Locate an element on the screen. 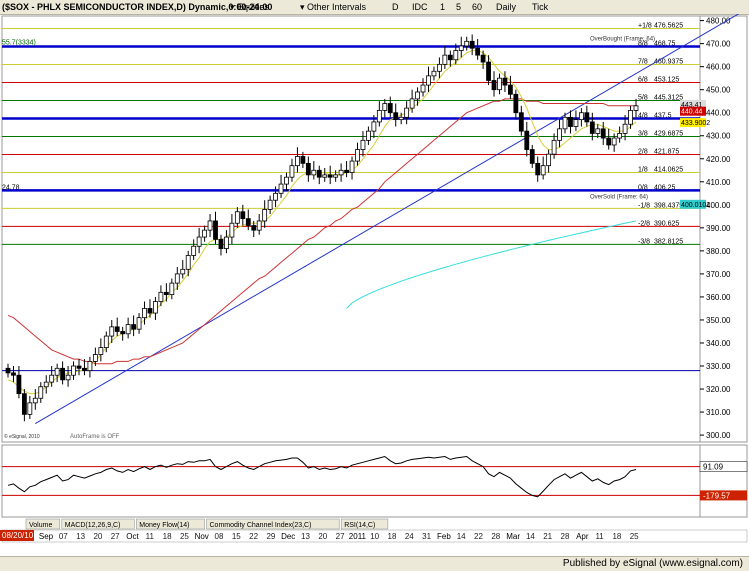 This screenshot has width=749, height=571. y-tick-label: 380.00 is located at coordinates (718, 251).